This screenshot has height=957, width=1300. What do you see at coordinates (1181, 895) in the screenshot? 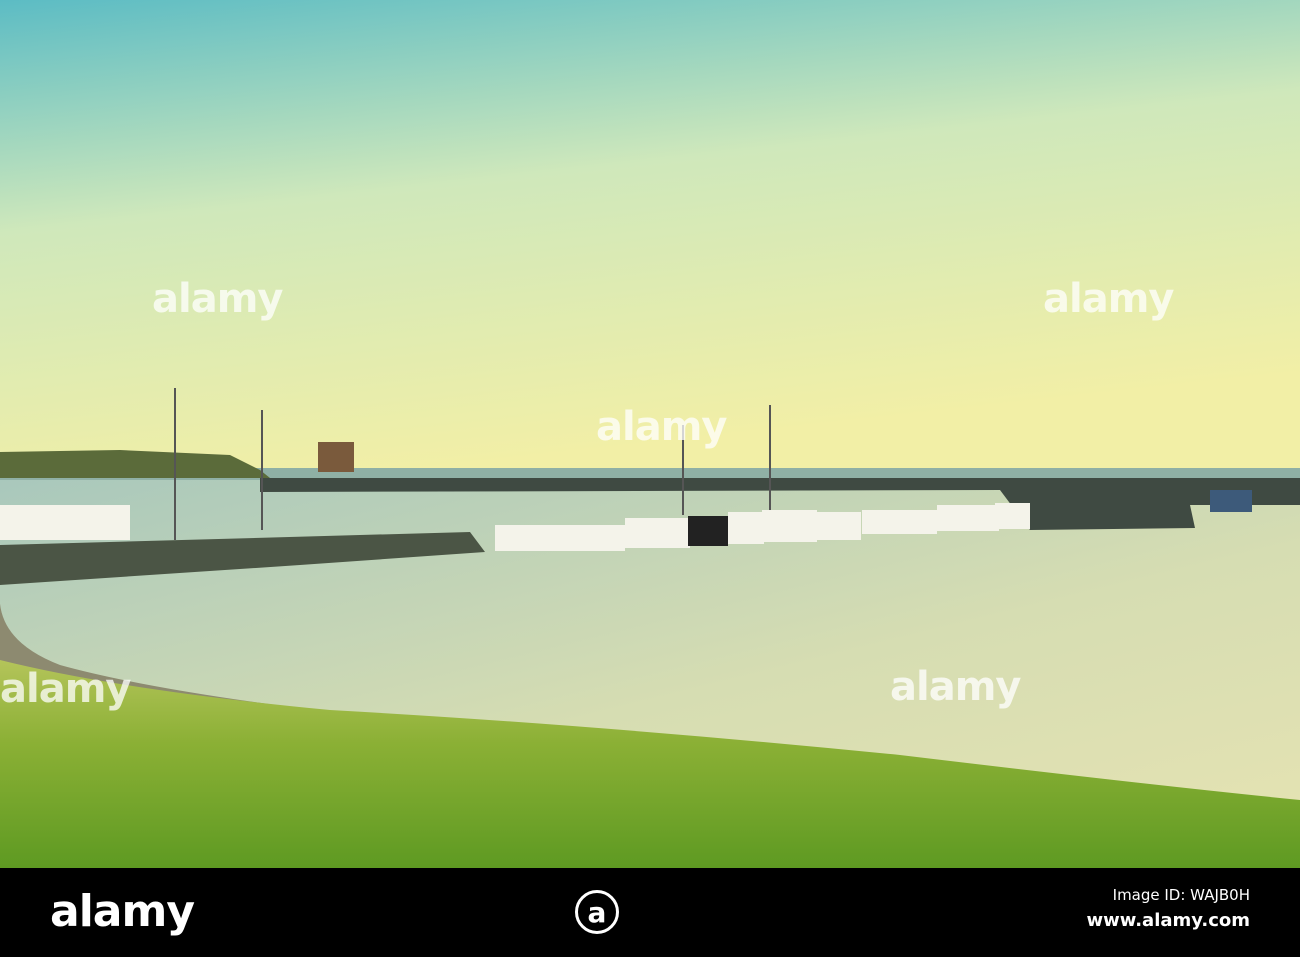
I see `image-id: Image ID: WAJB0H` at bounding box center [1181, 895].